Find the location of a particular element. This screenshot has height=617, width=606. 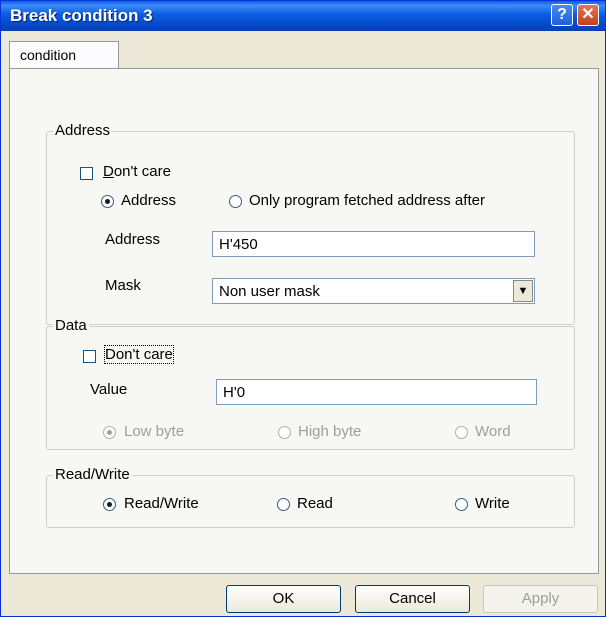

window-title: Break condition 3 is located at coordinates (81, 15).